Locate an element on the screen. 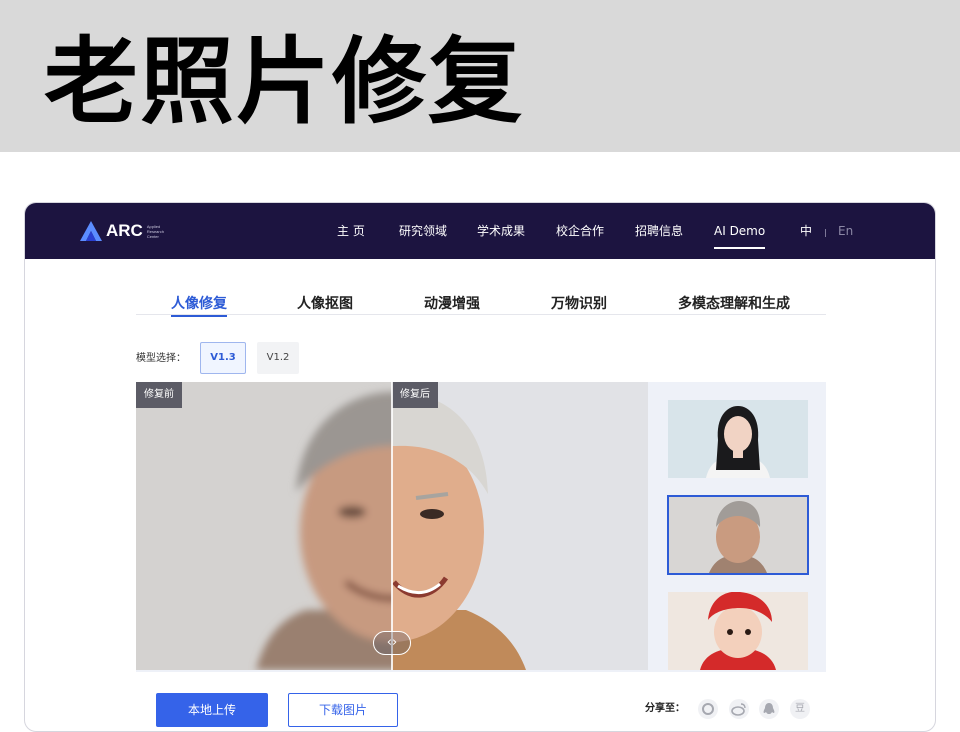 The image size is (960, 732). sample-thumbnail-child is located at coordinates (738, 631).